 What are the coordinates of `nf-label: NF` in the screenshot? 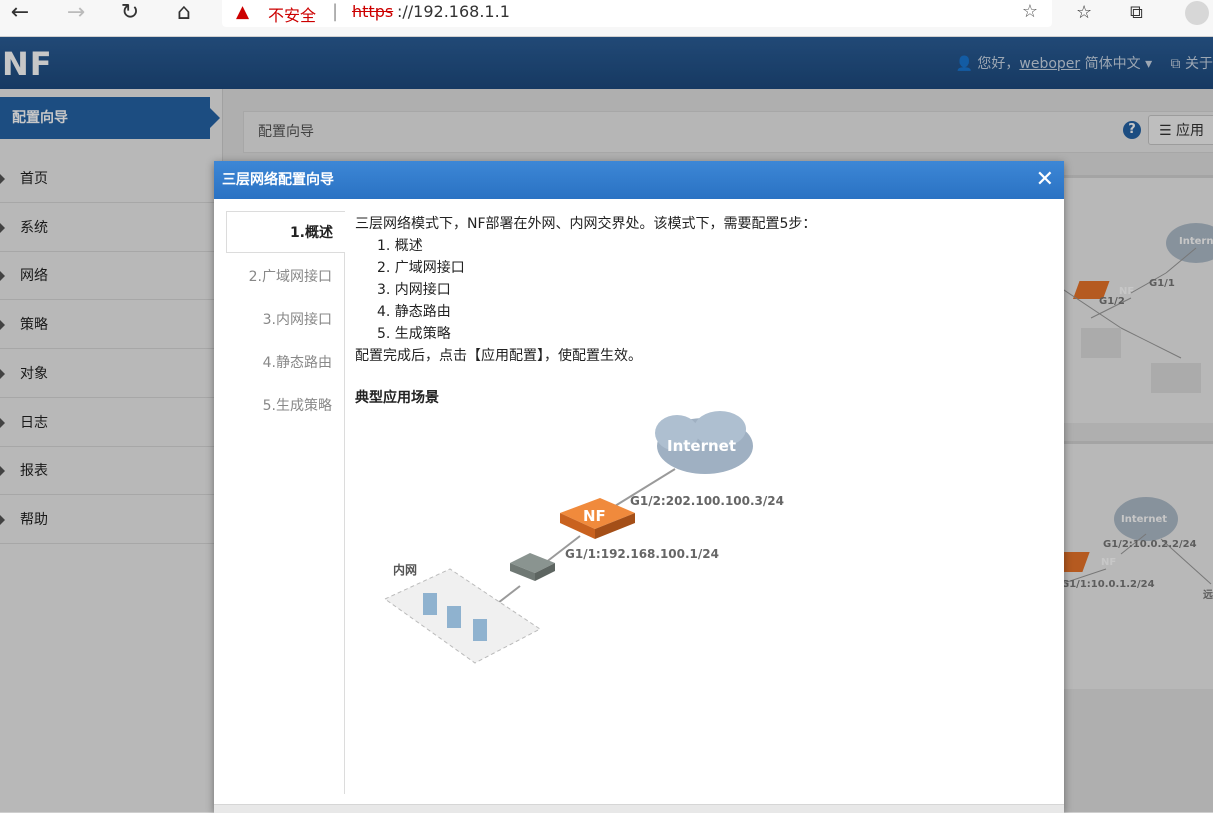 It's located at (594, 516).